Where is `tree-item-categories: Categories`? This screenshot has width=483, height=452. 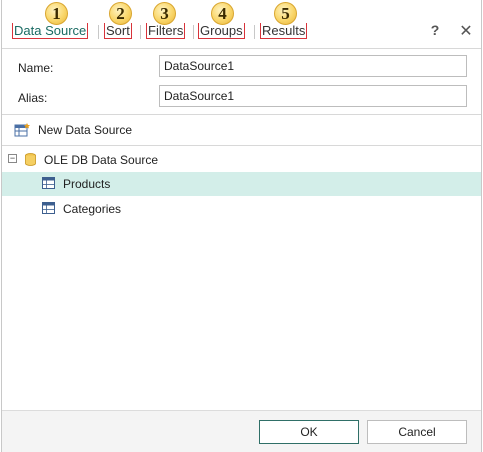
tree-item-categories: Categories is located at coordinates (241, 209).